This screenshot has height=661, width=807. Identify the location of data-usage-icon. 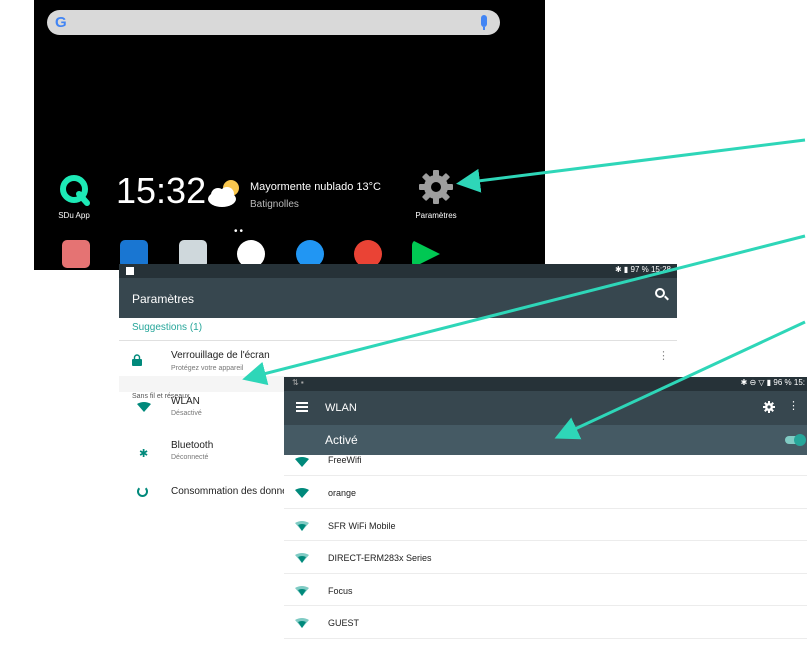
(142, 491).